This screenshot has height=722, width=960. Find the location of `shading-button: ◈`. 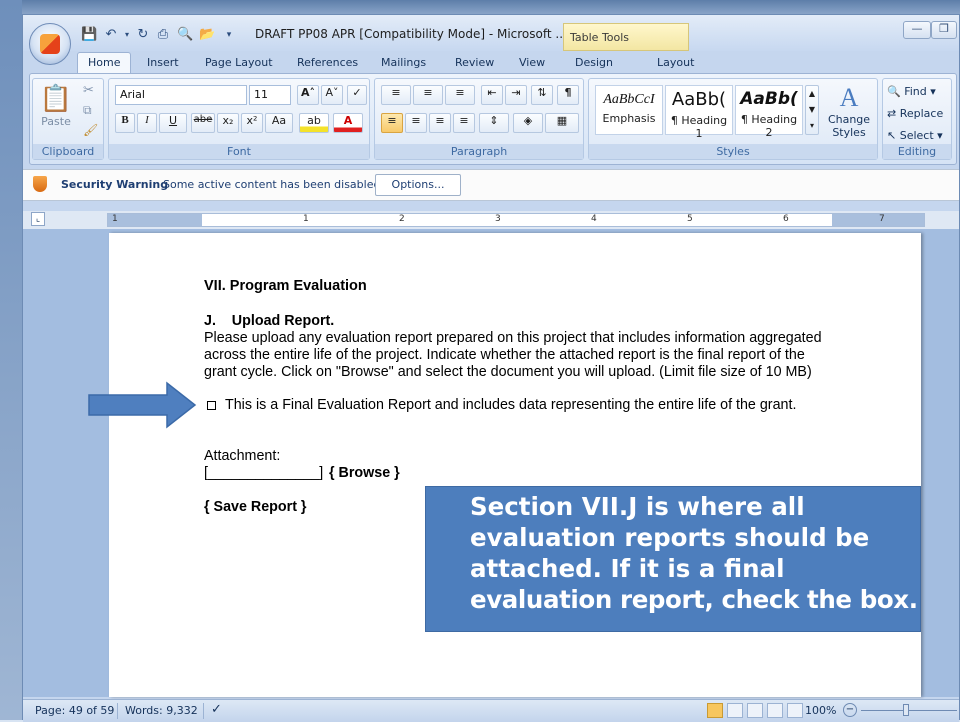

shading-button: ◈ is located at coordinates (528, 123).